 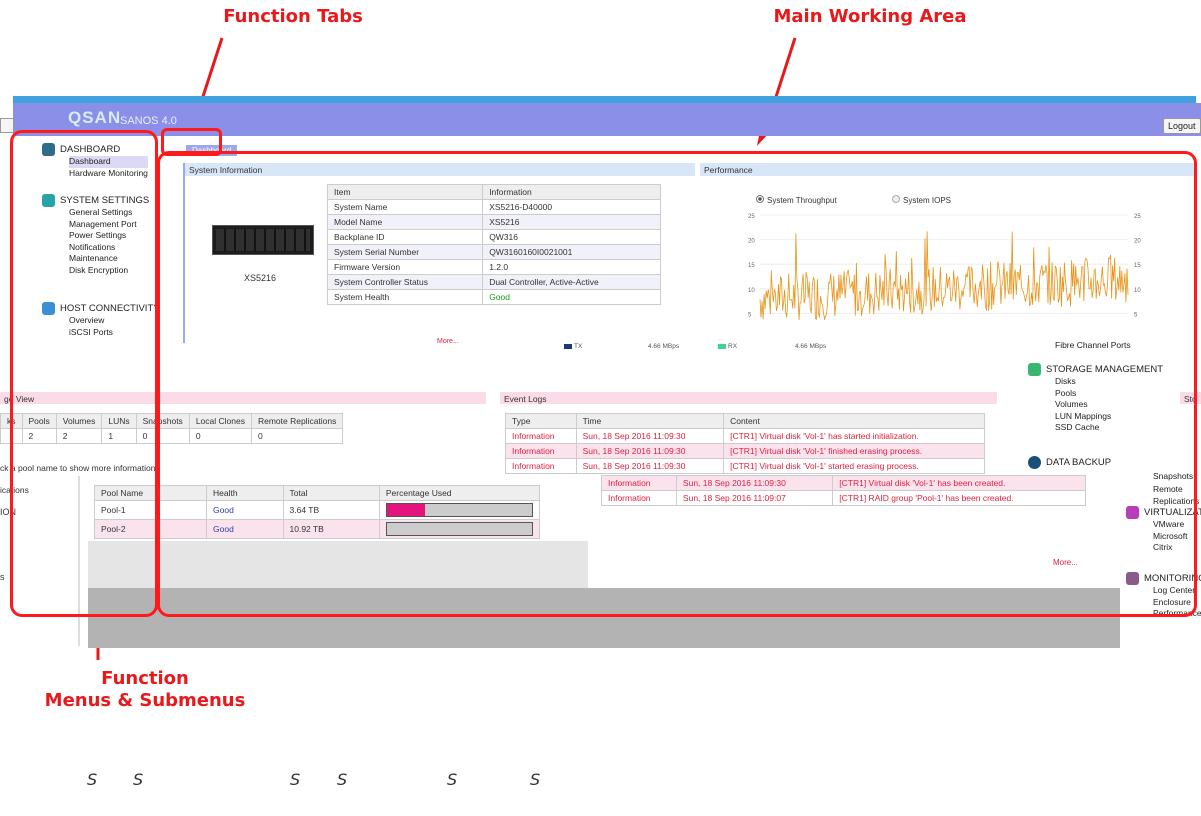 I want to click on highlight-function-menus, so click(x=84, y=373).